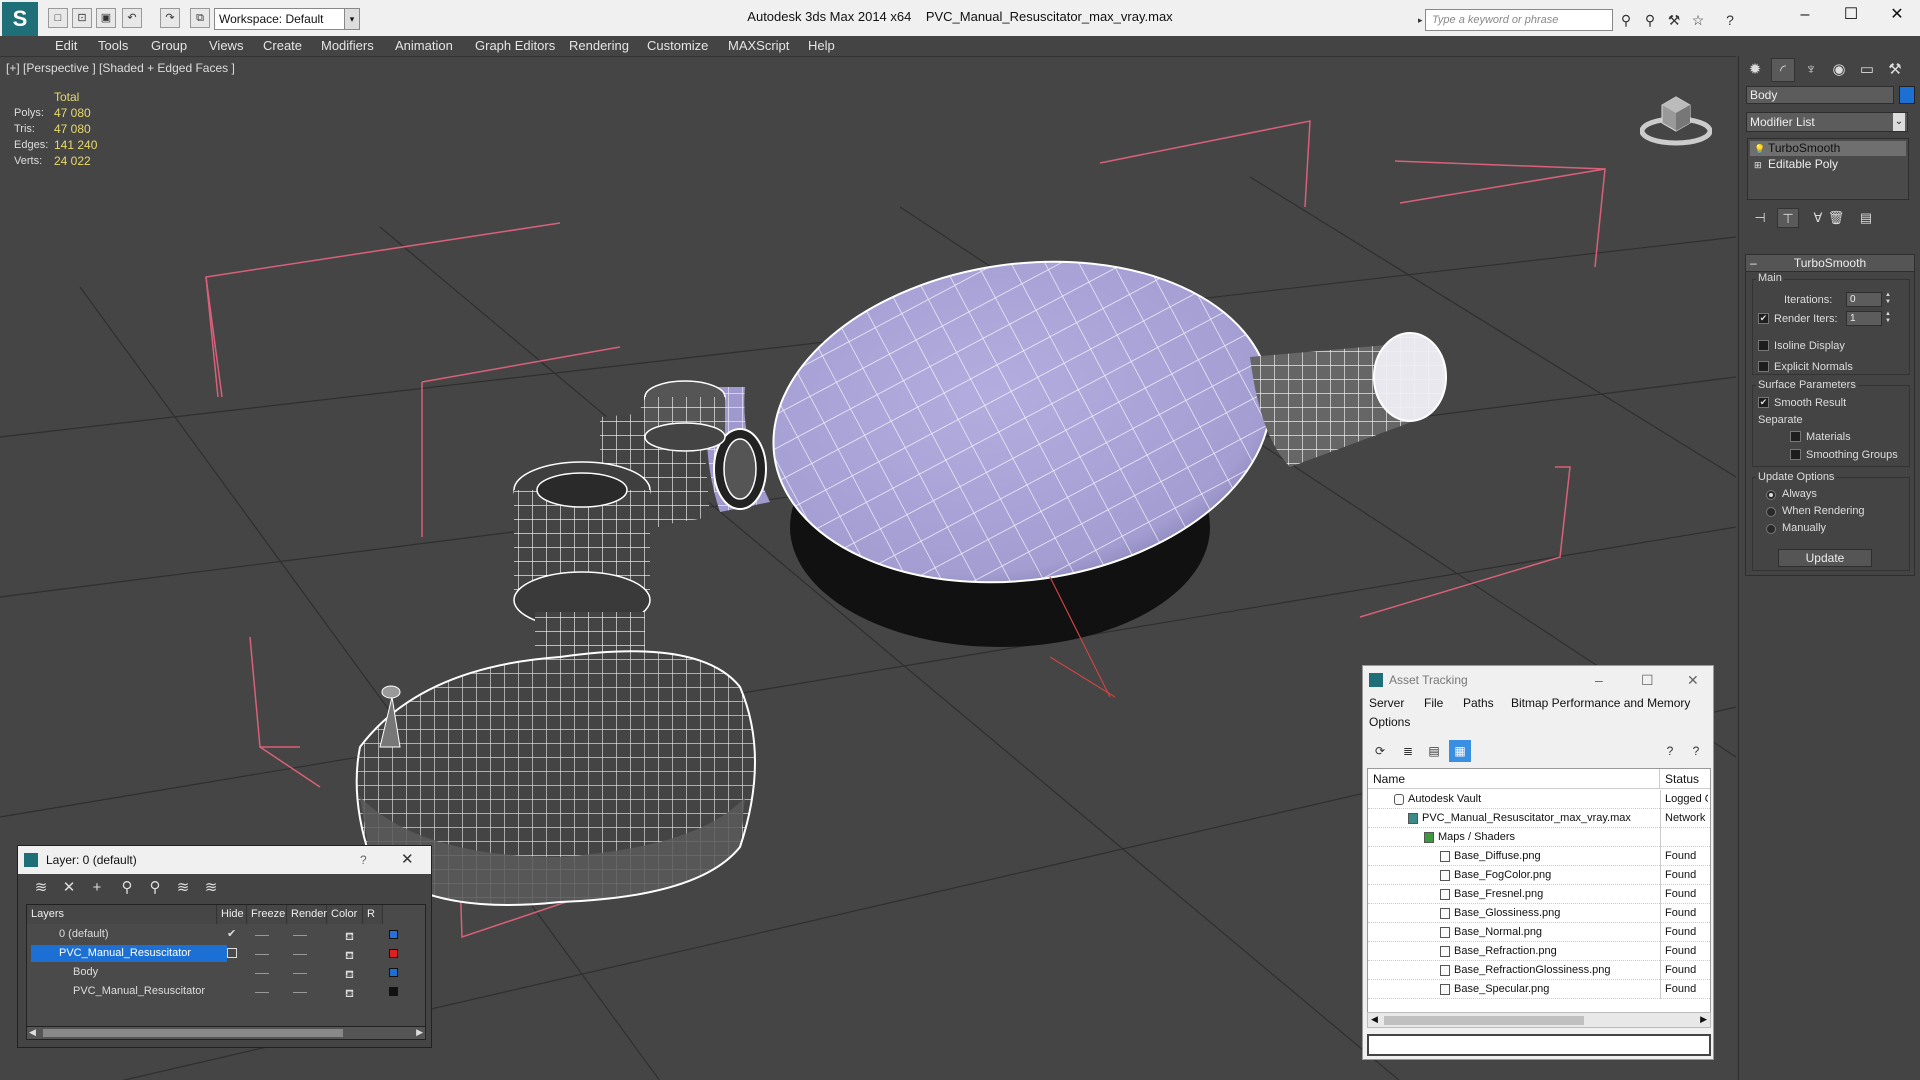 The width and height of the screenshot is (1920, 1080). What do you see at coordinates (1676, 119) in the screenshot?
I see `viewcube-icon` at bounding box center [1676, 119].